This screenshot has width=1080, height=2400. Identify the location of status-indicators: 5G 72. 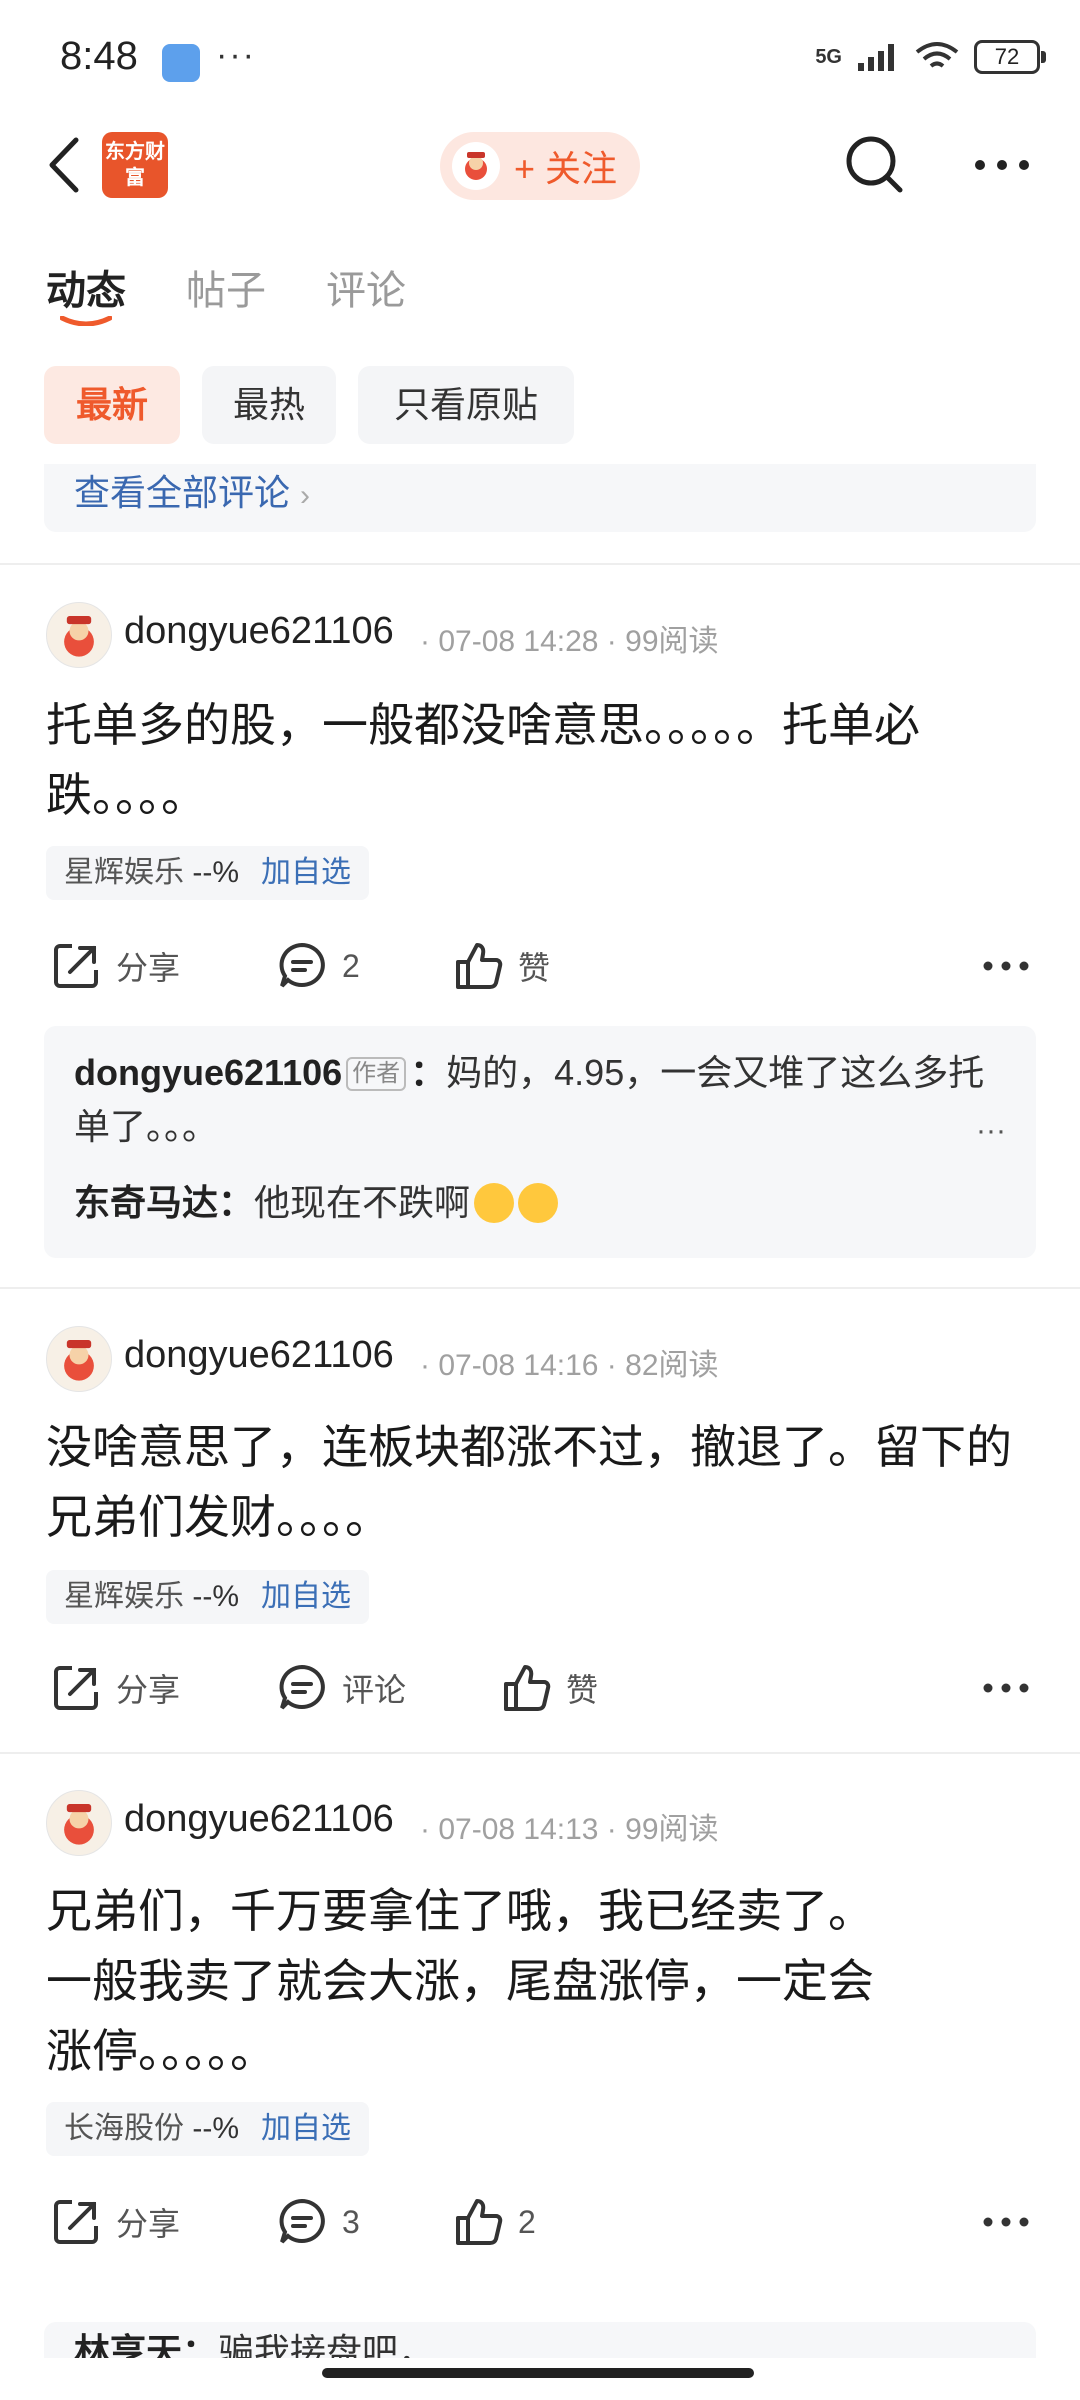
(930, 57).